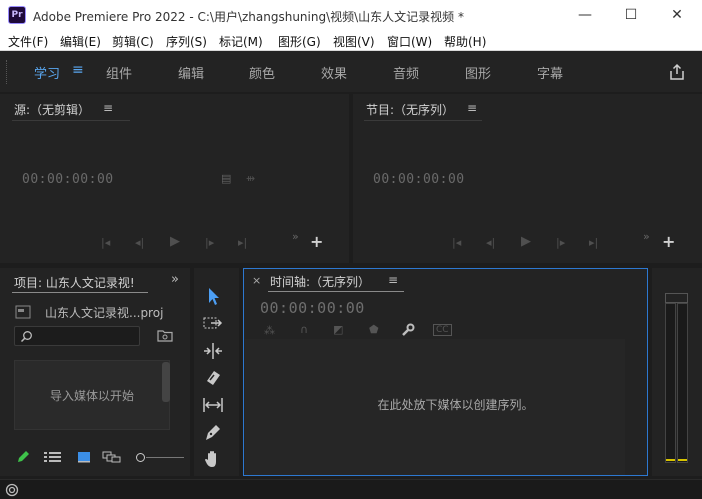 The image size is (702, 499). Describe the element at coordinates (631, 15) in the screenshot. I see `maximize-button: ☐` at that location.